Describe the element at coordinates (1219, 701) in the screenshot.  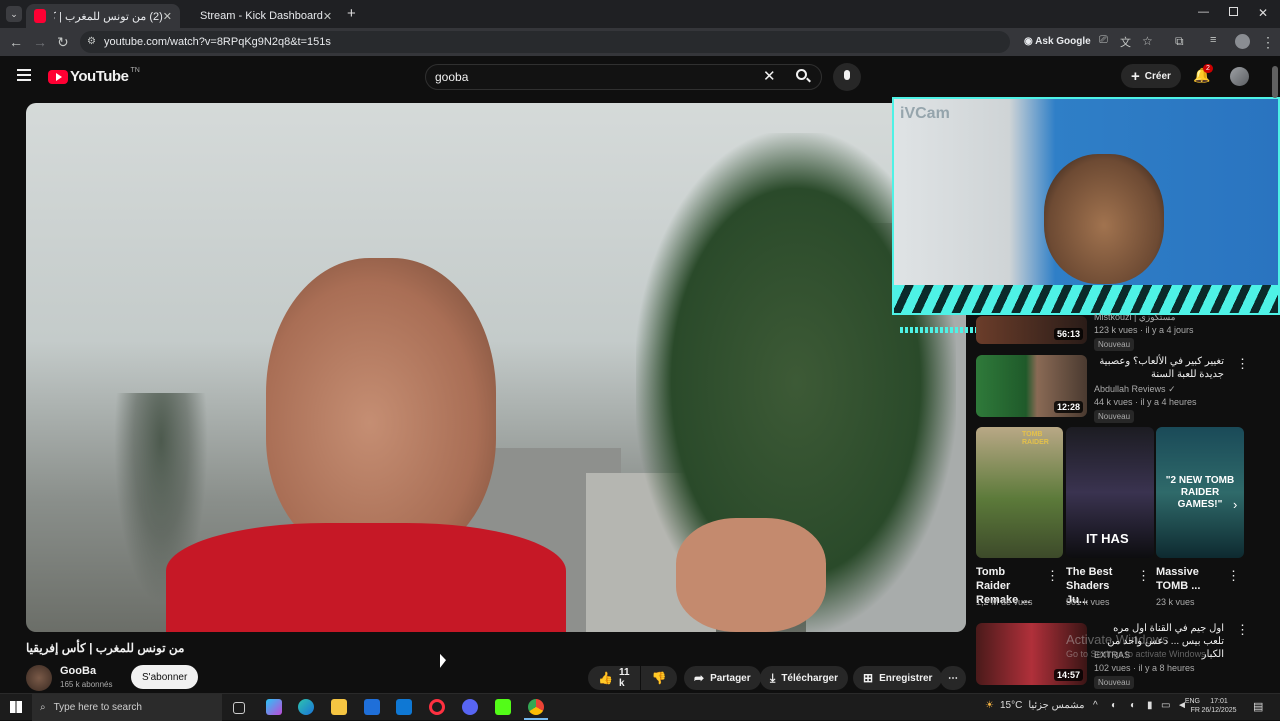
I see `clock-time: 17:01` at that location.